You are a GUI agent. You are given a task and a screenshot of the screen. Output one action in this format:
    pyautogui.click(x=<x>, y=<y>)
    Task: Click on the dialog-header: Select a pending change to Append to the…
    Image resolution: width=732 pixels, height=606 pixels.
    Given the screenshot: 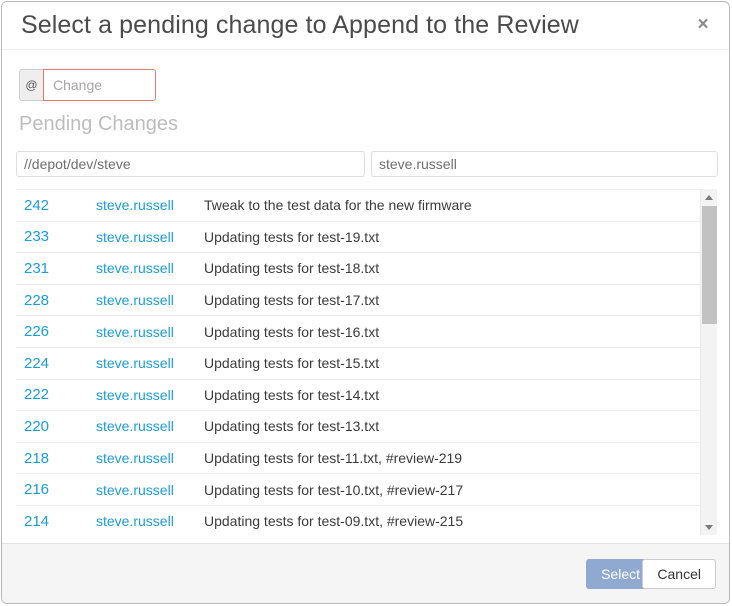 What is the action you would take?
    pyautogui.click(x=365, y=26)
    